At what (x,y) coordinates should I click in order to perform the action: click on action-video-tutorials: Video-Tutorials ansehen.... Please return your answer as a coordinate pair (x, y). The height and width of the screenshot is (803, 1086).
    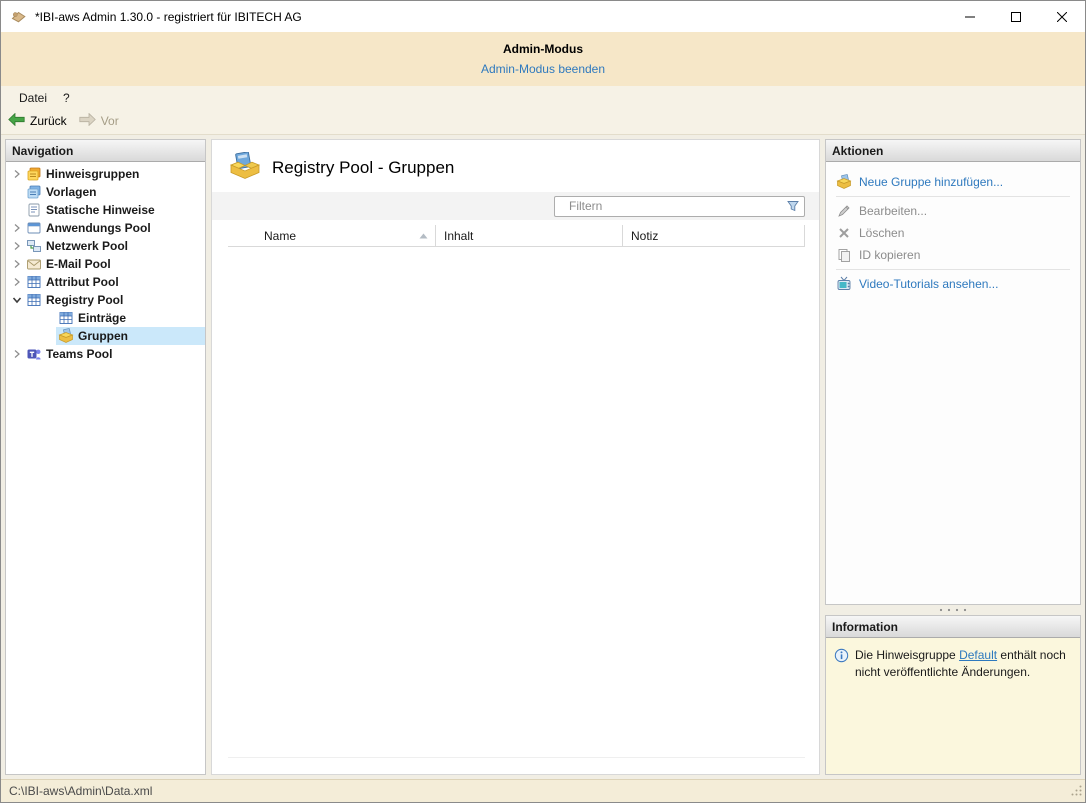
    Looking at the image, I should click on (954, 284).